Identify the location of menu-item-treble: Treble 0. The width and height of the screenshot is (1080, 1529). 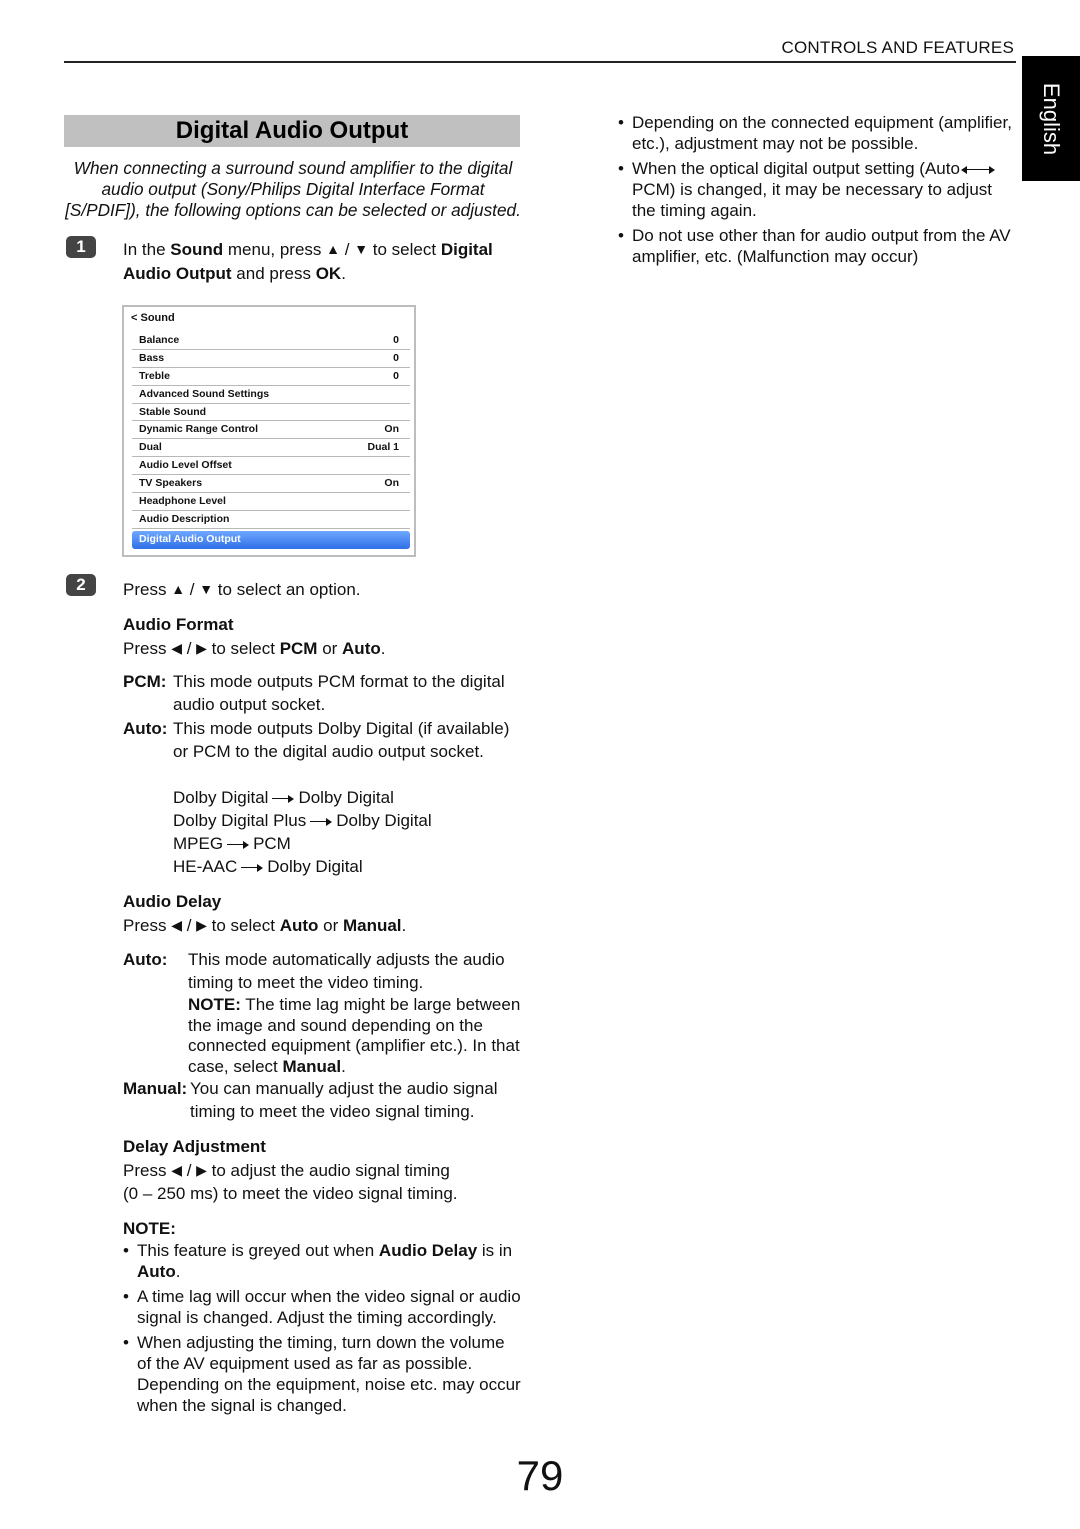
(271, 377).